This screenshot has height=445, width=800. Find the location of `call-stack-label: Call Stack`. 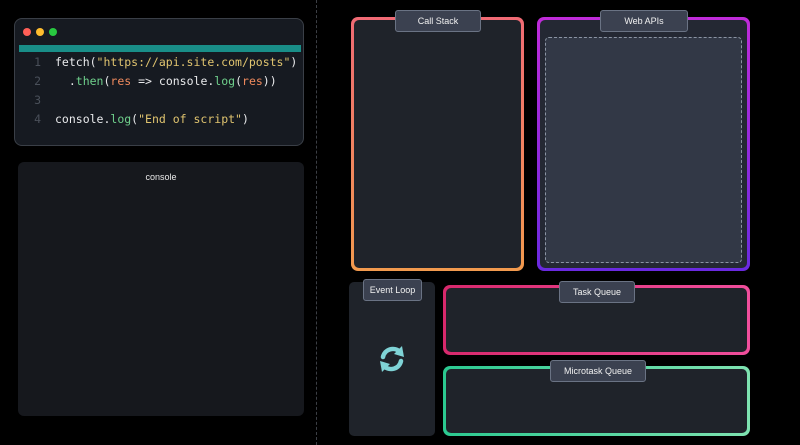

call-stack-label: Call Stack is located at coordinates (438, 21).